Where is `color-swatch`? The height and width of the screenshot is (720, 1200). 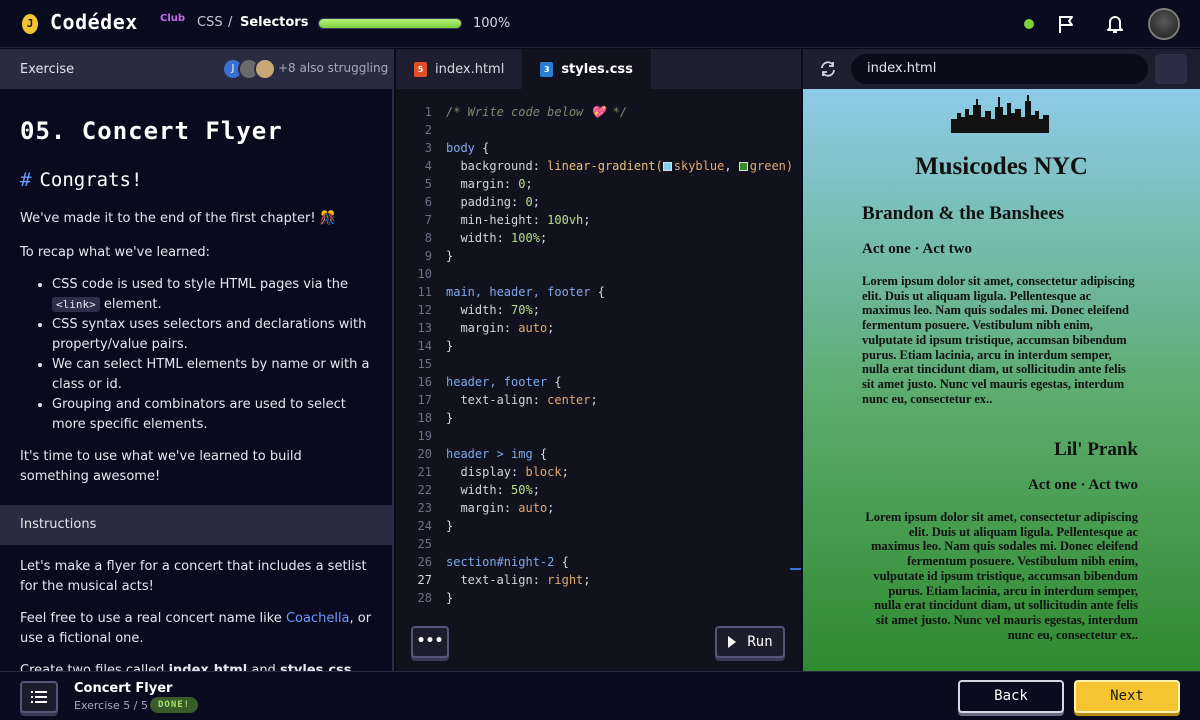 color-swatch is located at coordinates (743, 166).